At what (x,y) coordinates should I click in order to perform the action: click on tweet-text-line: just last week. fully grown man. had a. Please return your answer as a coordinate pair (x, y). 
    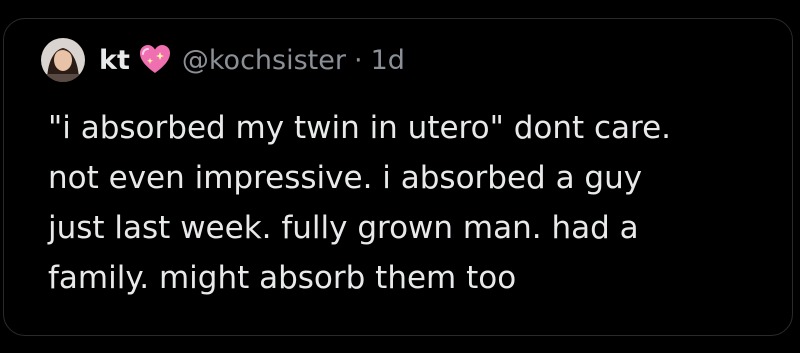
    Looking at the image, I should click on (343, 228).